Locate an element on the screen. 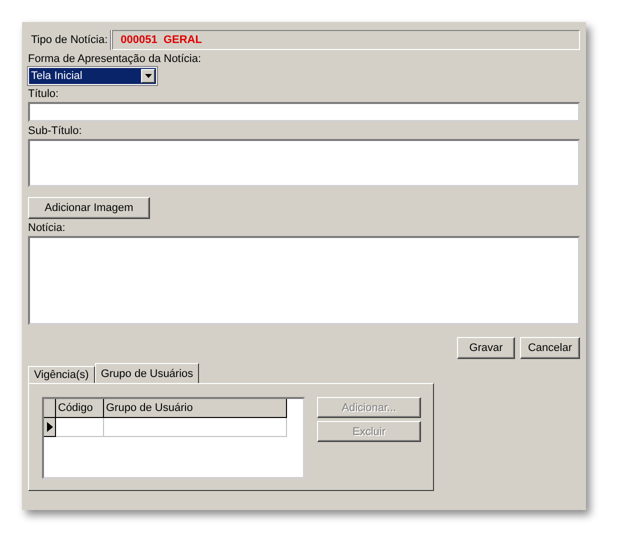 This screenshot has width=628, height=552. news-field is located at coordinates (304, 280).